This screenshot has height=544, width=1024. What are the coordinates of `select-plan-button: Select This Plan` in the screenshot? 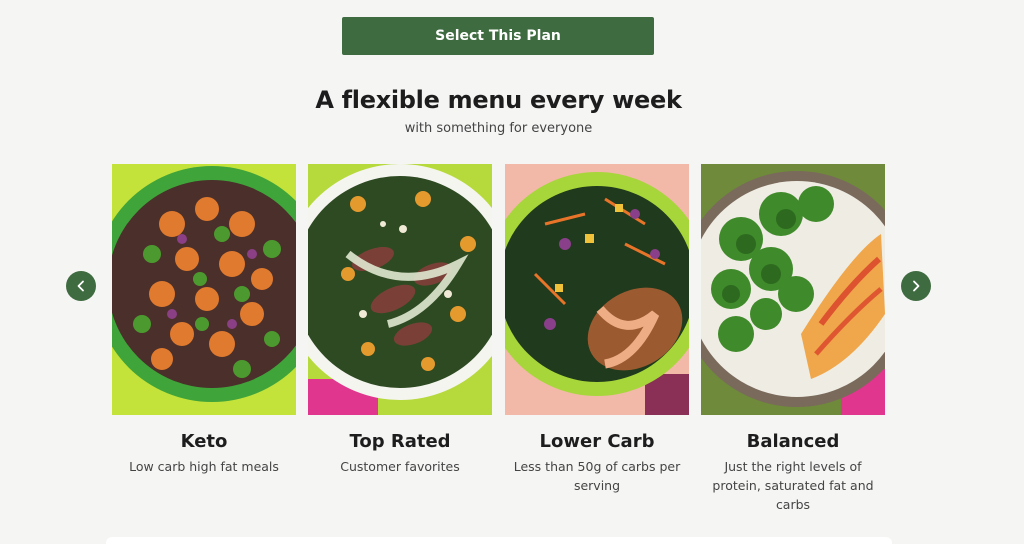 It's located at (498, 36).